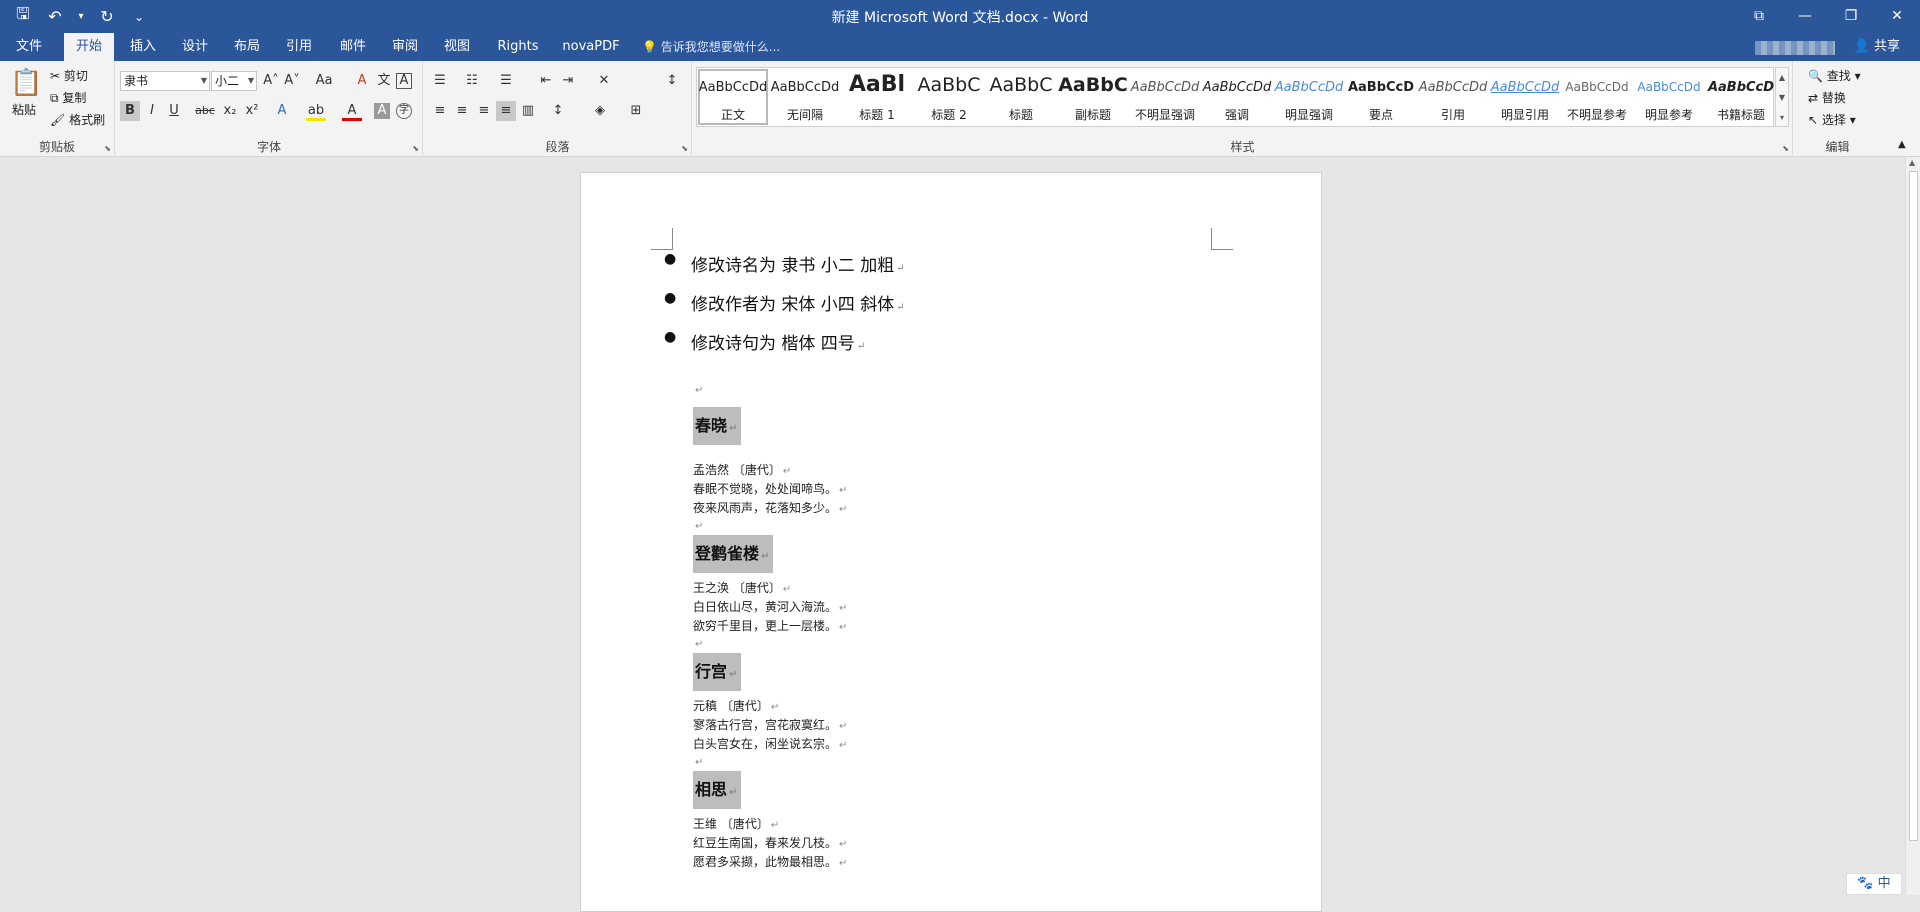 This screenshot has height=912, width=1920. Describe the element at coordinates (462, 111) in the screenshot. I see `align-center-icon: ≡` at that location.